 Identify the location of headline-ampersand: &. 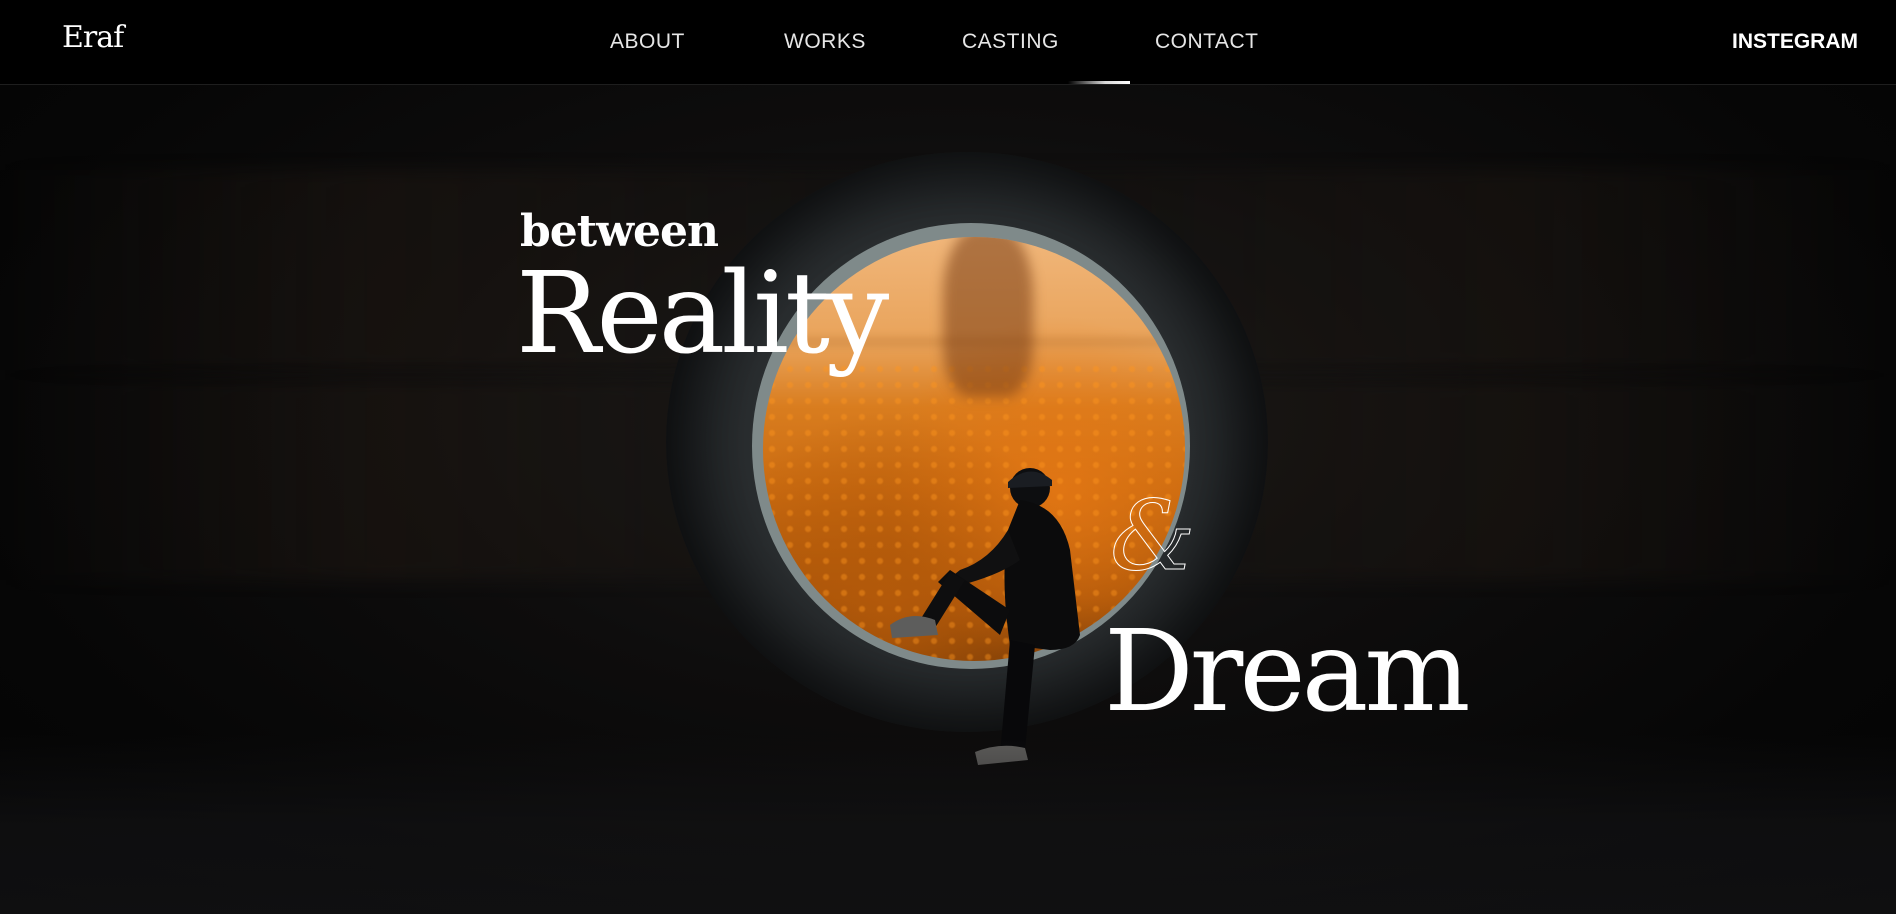
(1152, 536).